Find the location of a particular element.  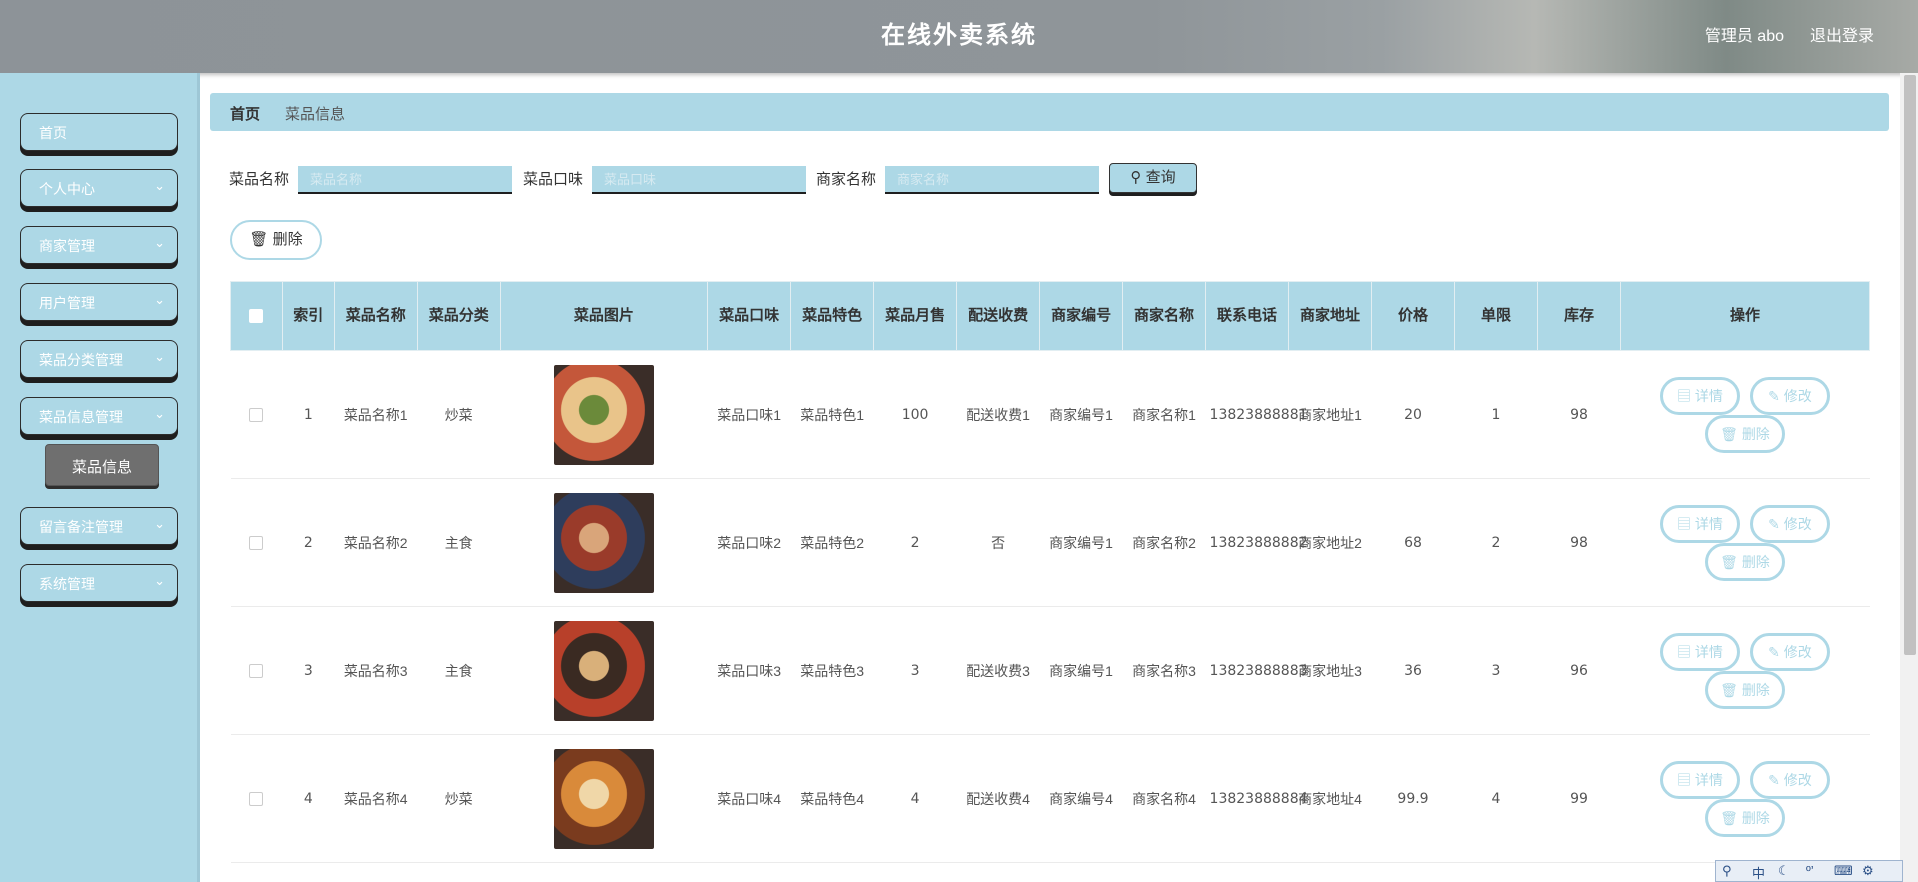

select-all-cell is located at coordinates (256, 316).